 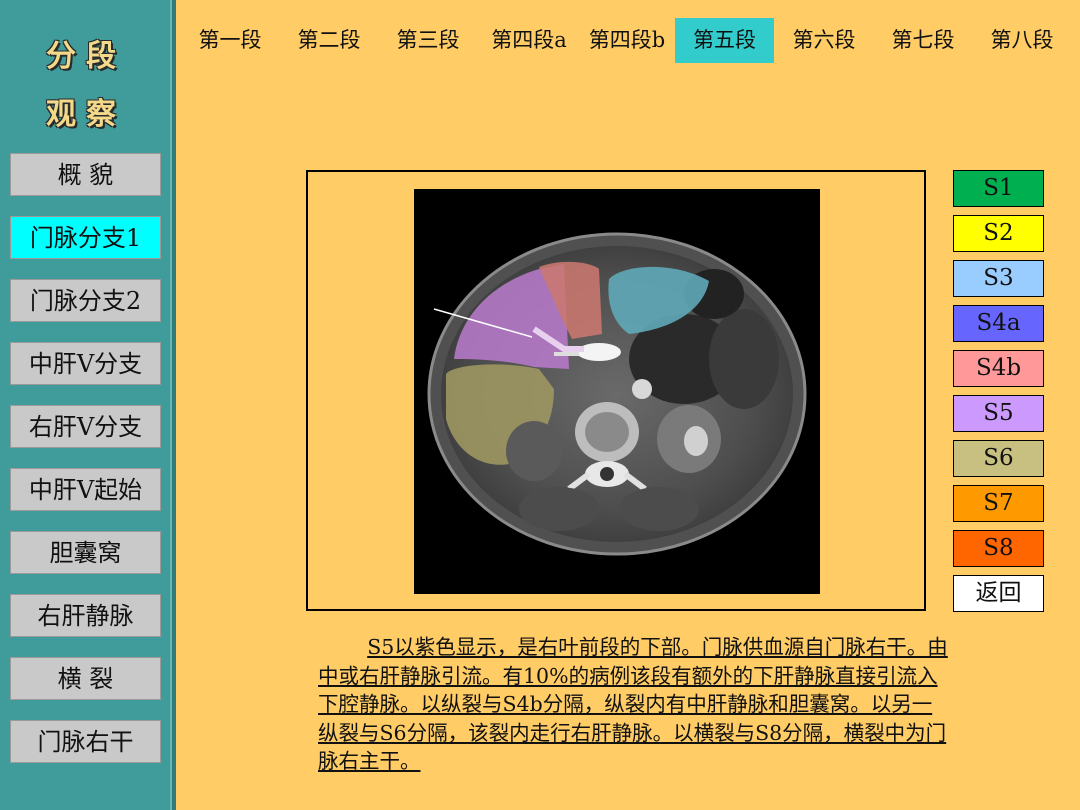 What do you see at coordinates (85, 552) in the screenshot?
I see `sidebar-item-gallbladder-fossa: 胆囊窝` at bounding box center [85, 552].